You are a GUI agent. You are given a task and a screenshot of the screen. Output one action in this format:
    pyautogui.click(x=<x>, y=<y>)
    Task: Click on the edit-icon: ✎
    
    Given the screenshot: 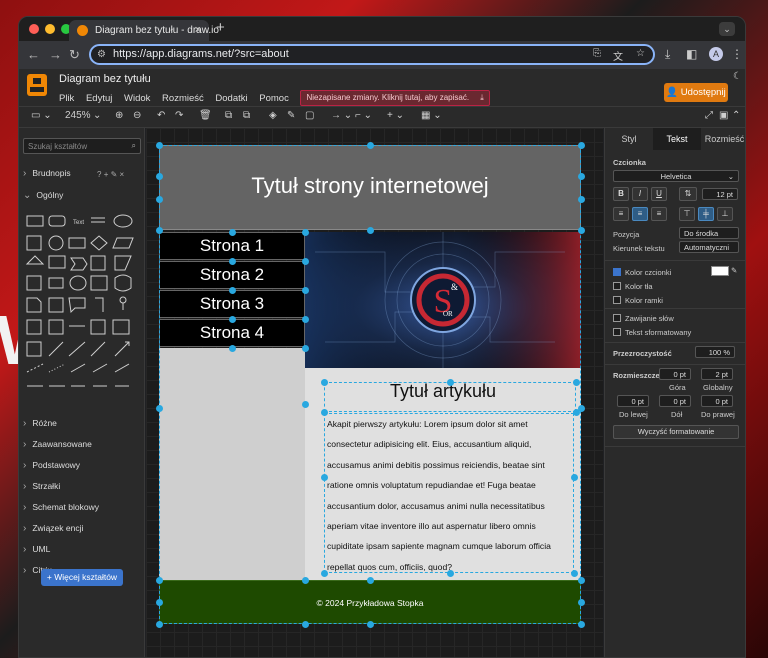 What is the action you would take?
    pyautogui.click(x=114, y=174)
    